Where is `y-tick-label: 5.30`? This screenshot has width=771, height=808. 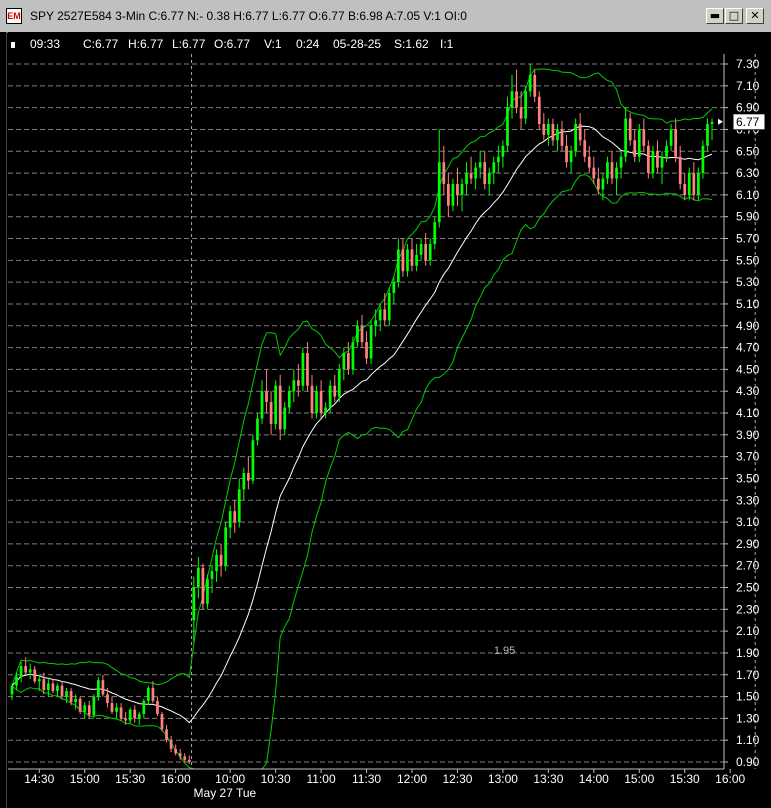 y-tick-label: 5.30 is located at coordinates (748, 282).